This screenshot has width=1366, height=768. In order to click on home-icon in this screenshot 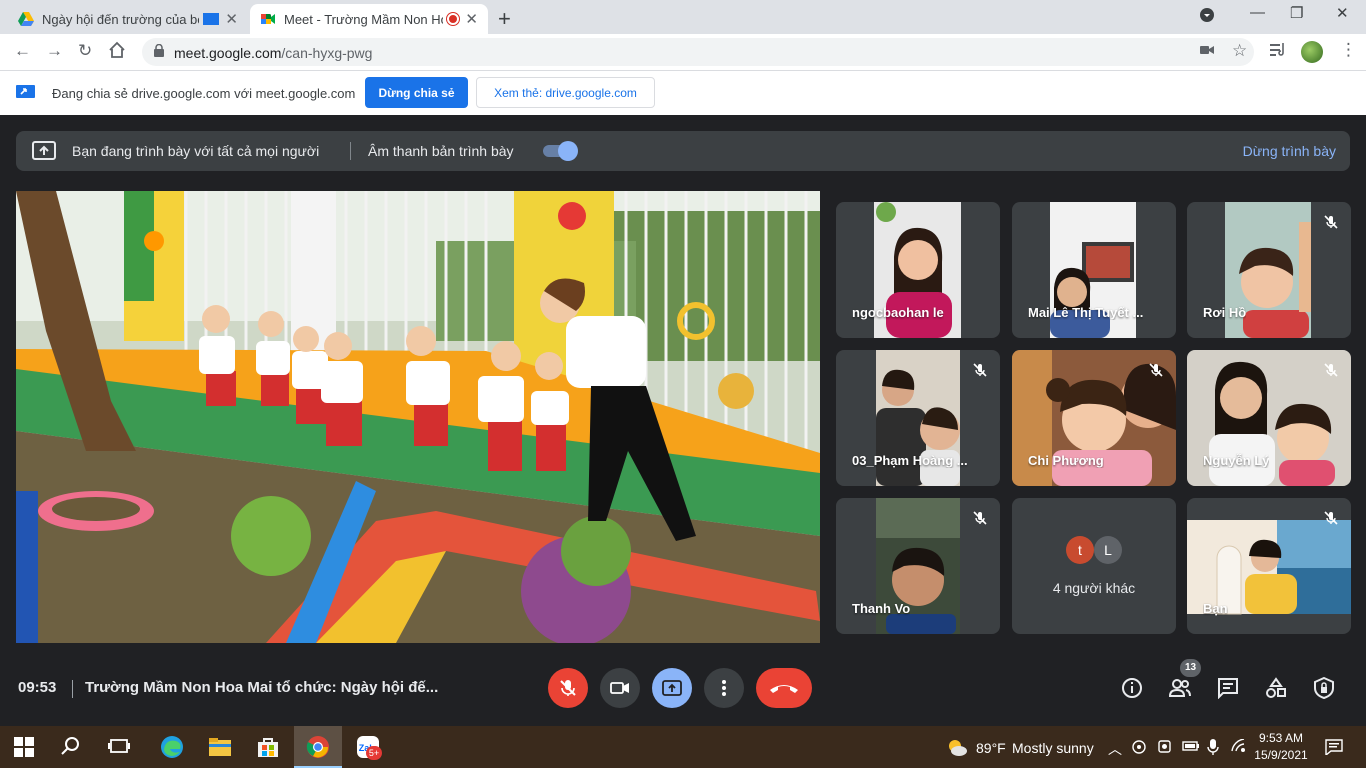, I will do `click(117, 52)`.